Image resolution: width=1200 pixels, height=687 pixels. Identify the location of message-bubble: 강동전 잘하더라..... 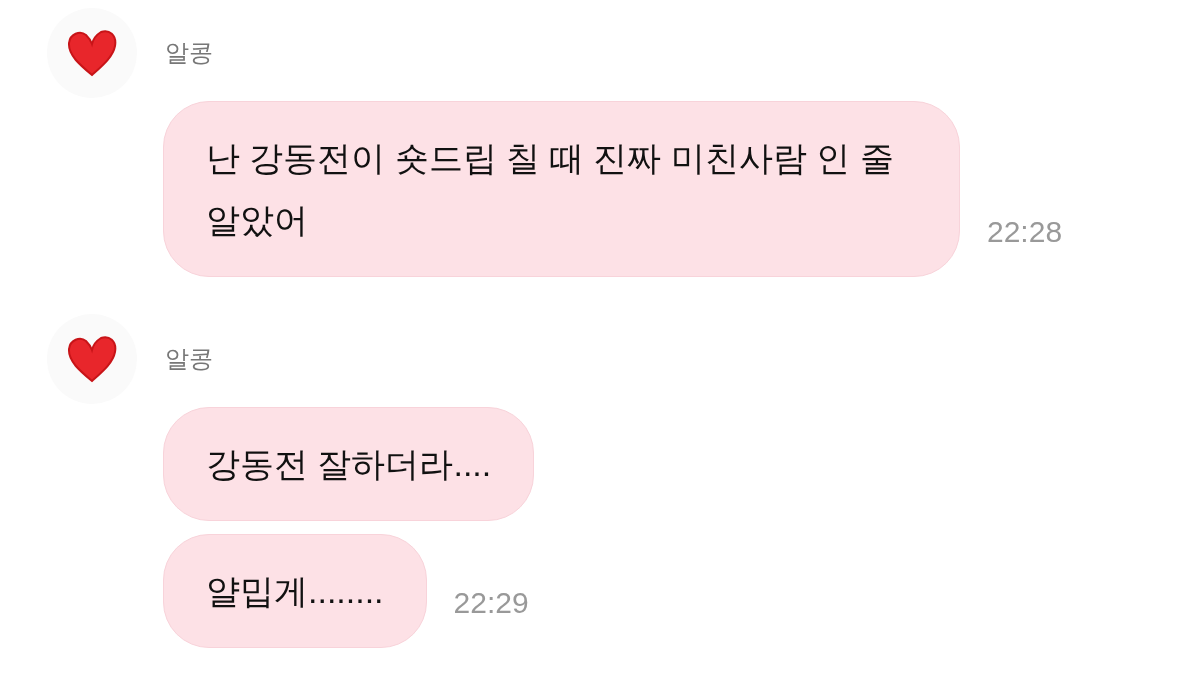
(349, 464).